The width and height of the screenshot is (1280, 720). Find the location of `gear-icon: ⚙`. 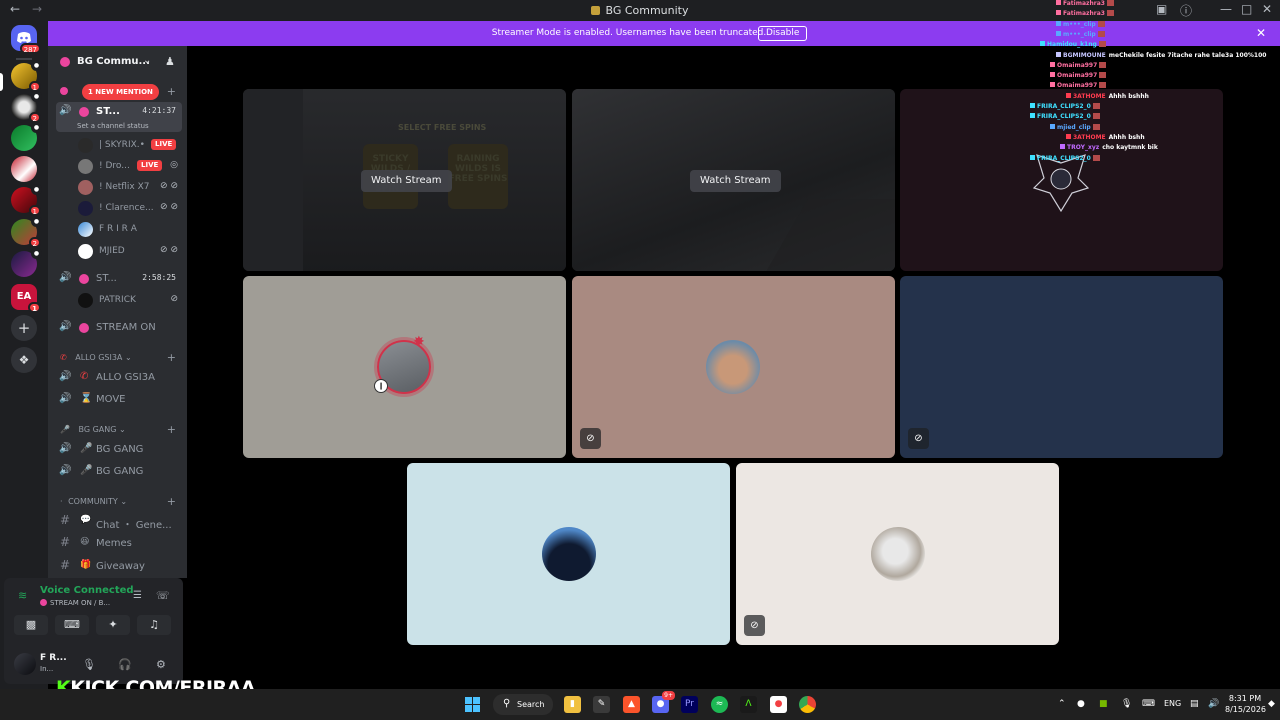

gear-icon: ⚙ is located at coordinates (161, 664).